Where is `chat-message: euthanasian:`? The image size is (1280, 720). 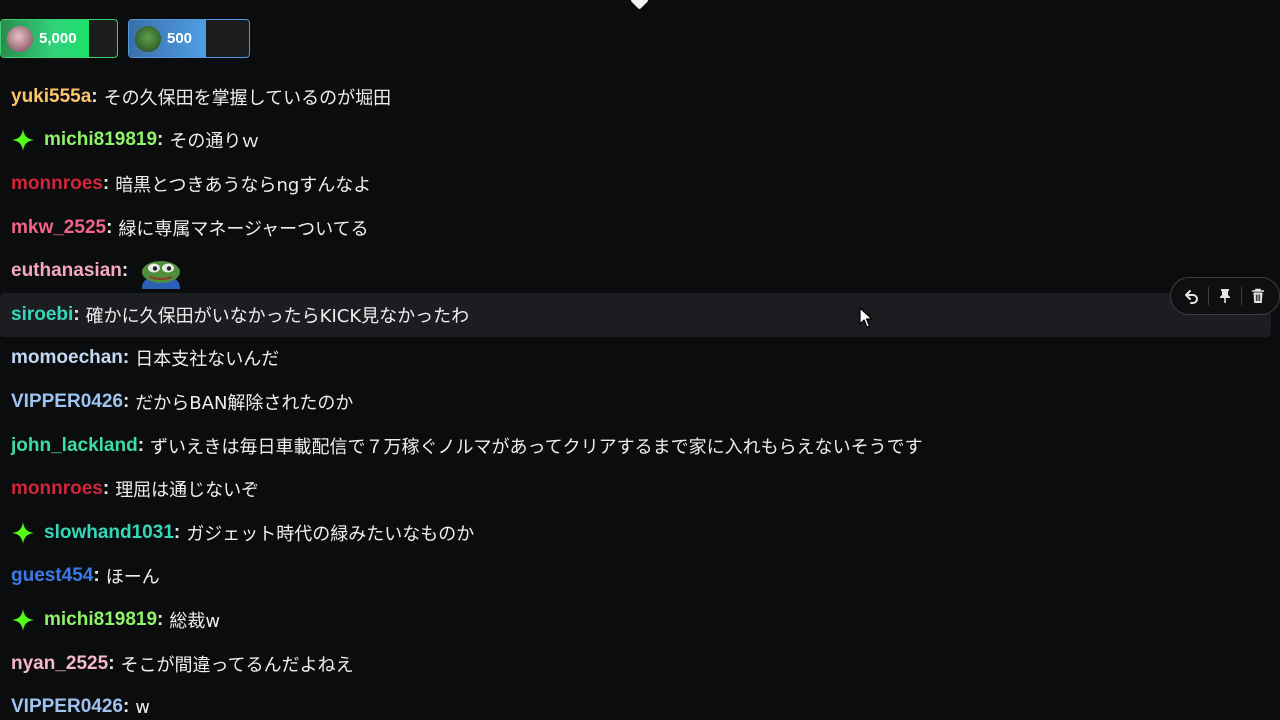
chat-message: euthanasian: is located at coordinates (640, 271).